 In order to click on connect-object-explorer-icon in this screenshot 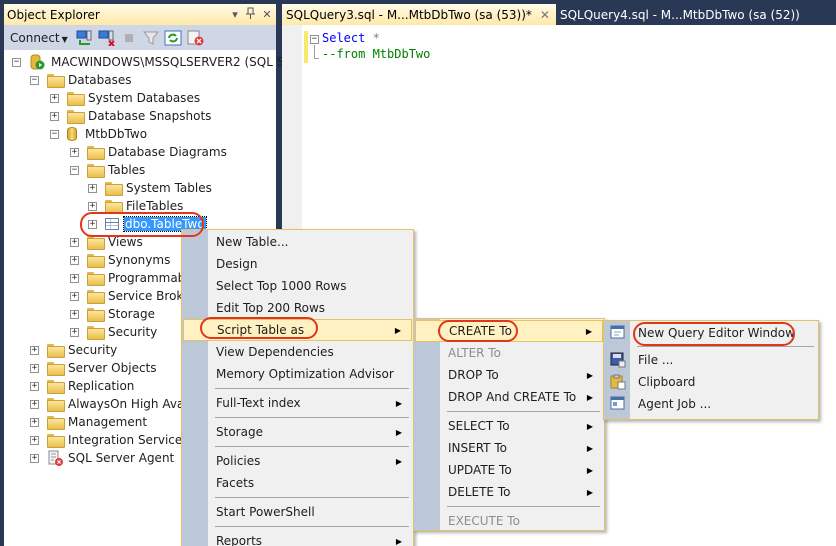, I will do `click(85, 38)`.